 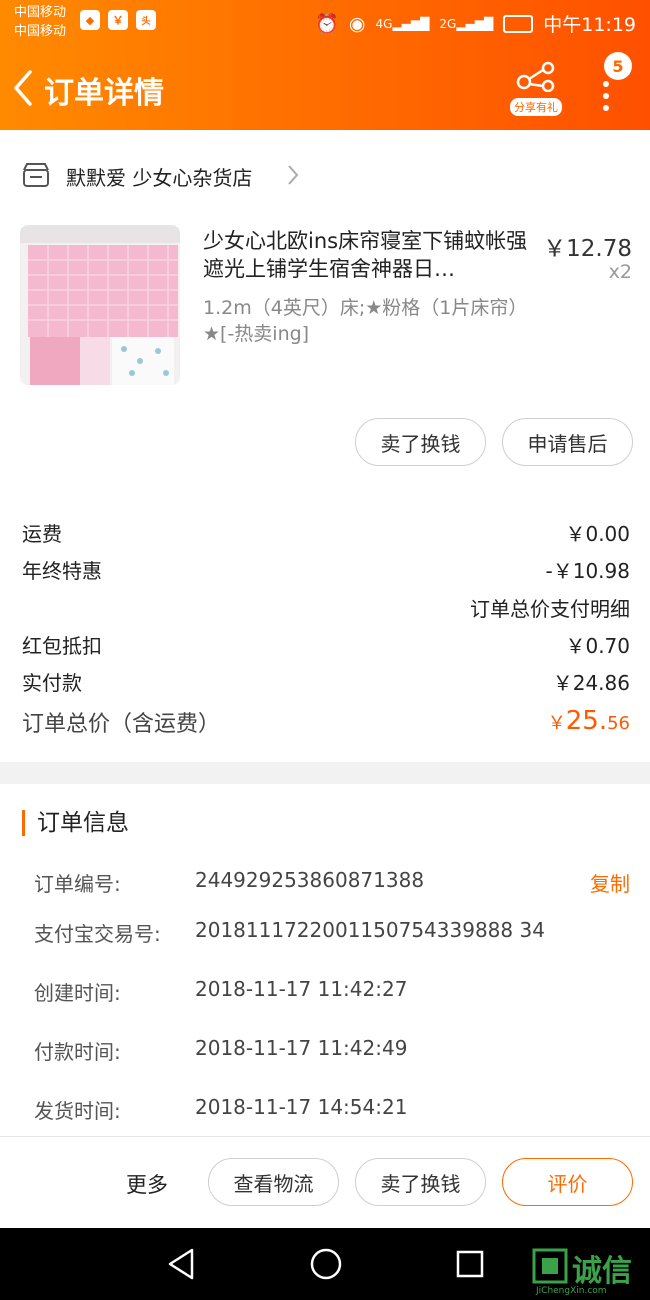 I want to click on sell-for-cash-button: 卖了换钱, so click(x=420, y=442).